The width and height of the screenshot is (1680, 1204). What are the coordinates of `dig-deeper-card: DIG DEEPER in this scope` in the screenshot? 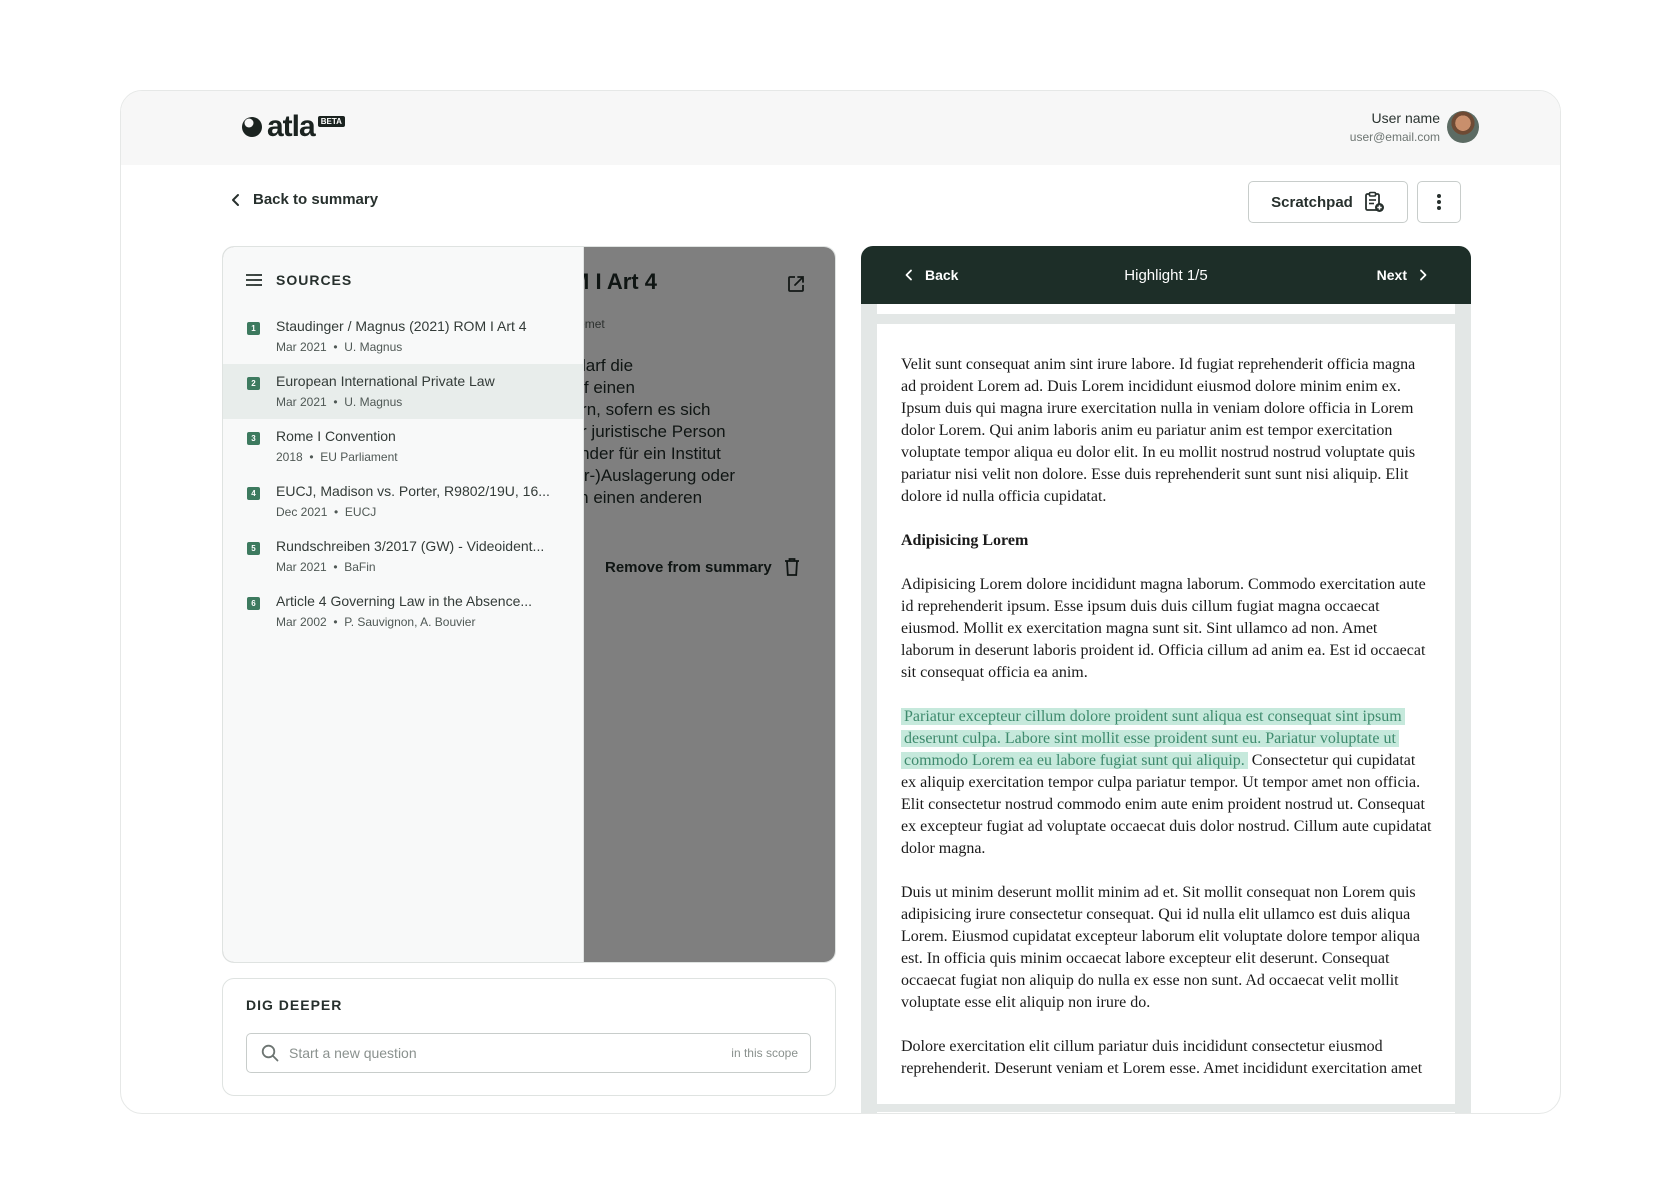 It's located at (529, 1037).